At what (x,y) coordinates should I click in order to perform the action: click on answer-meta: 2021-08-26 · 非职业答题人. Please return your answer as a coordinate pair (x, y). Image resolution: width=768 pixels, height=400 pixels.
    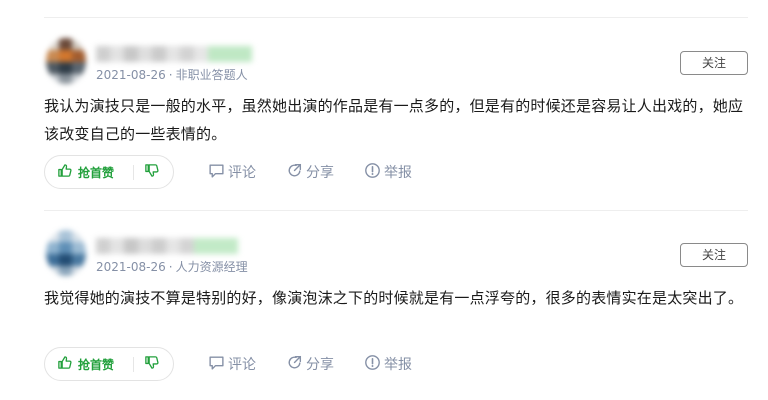
    Looking at the image, I should click on (172, 74).